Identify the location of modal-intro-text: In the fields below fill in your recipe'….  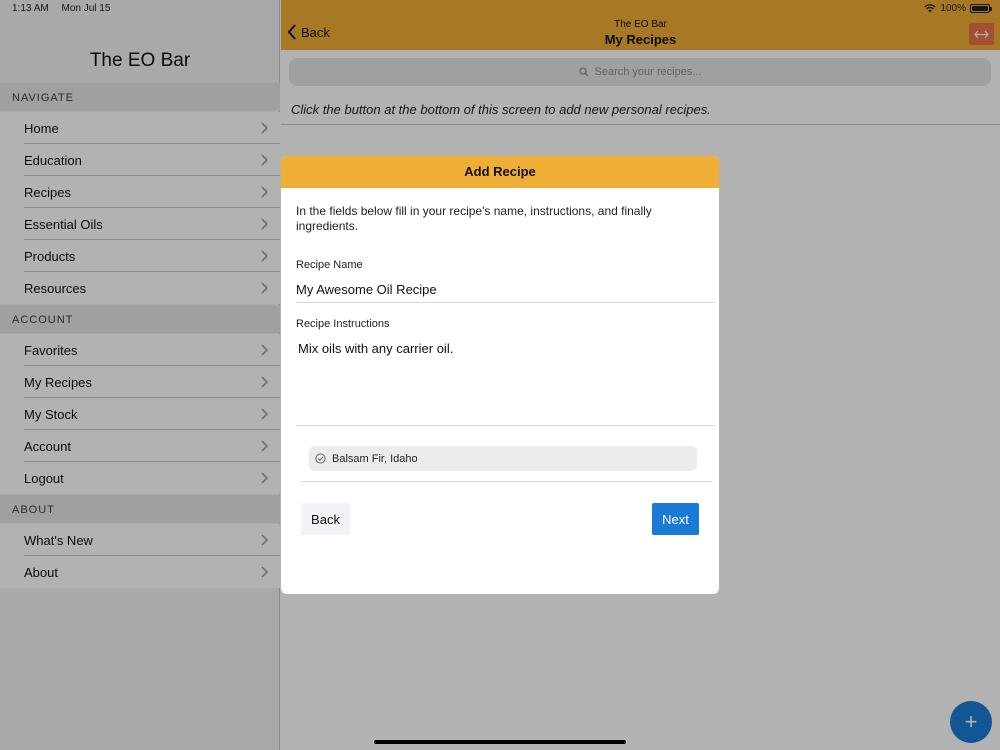
(474, 218).